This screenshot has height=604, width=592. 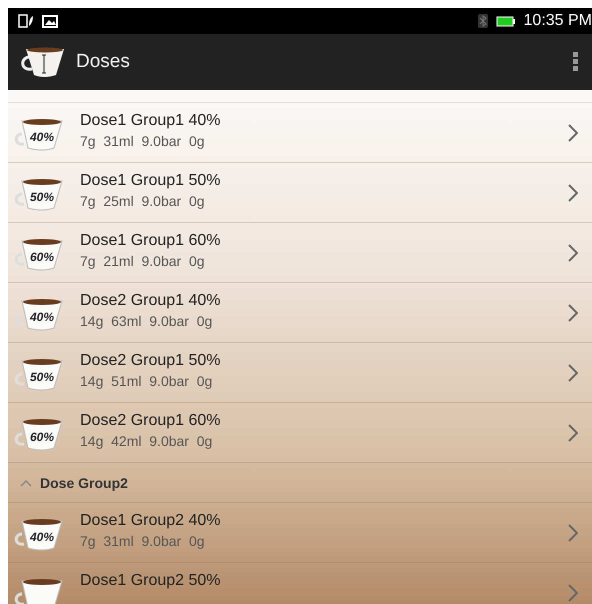 I want to click on screen-title: Doses, so click(x=103, y=62).